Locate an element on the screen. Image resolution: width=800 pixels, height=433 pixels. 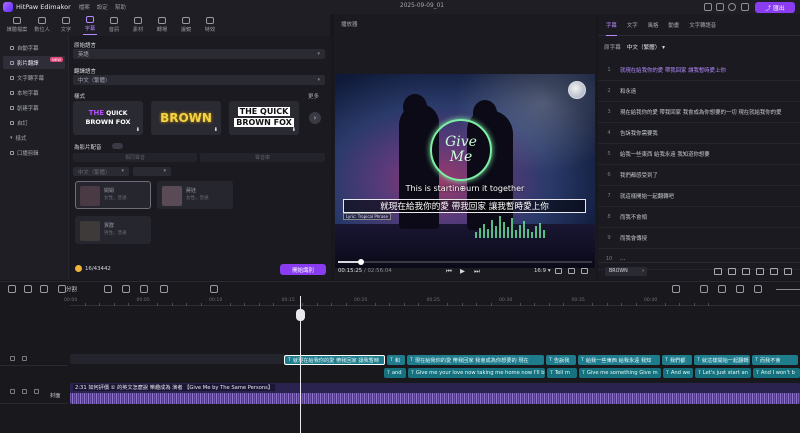
subtitle-clip: T Give me something Give m is located at coordinates (620, 373).